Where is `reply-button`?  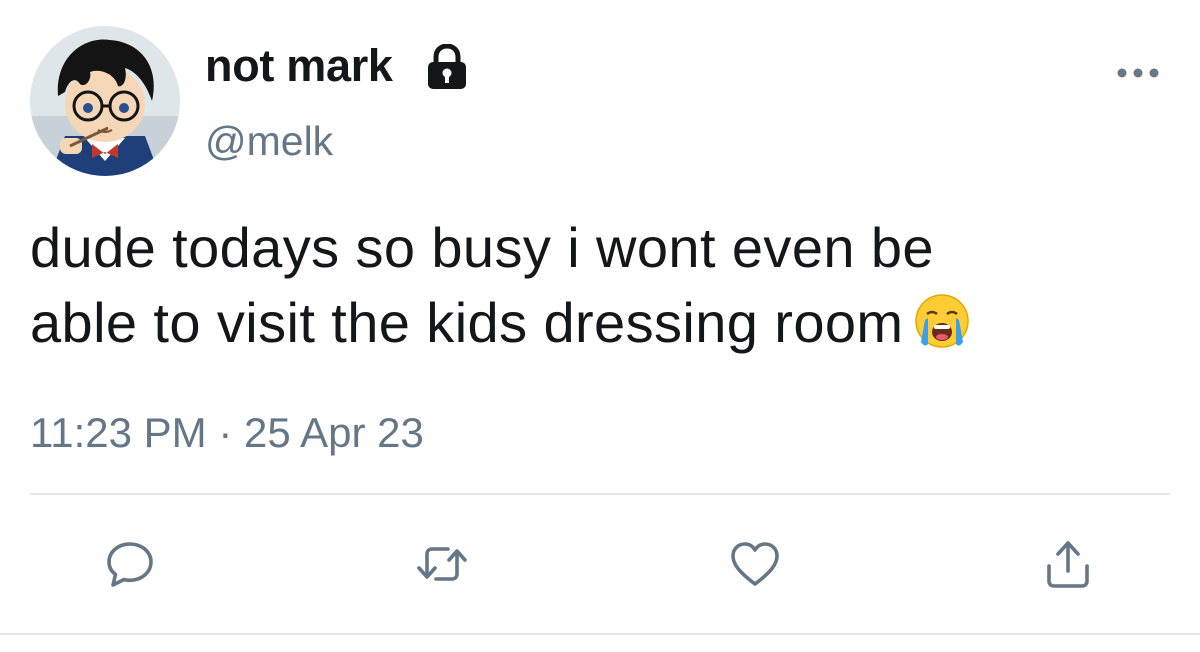
reply-button is located at coordinates (130, 564).